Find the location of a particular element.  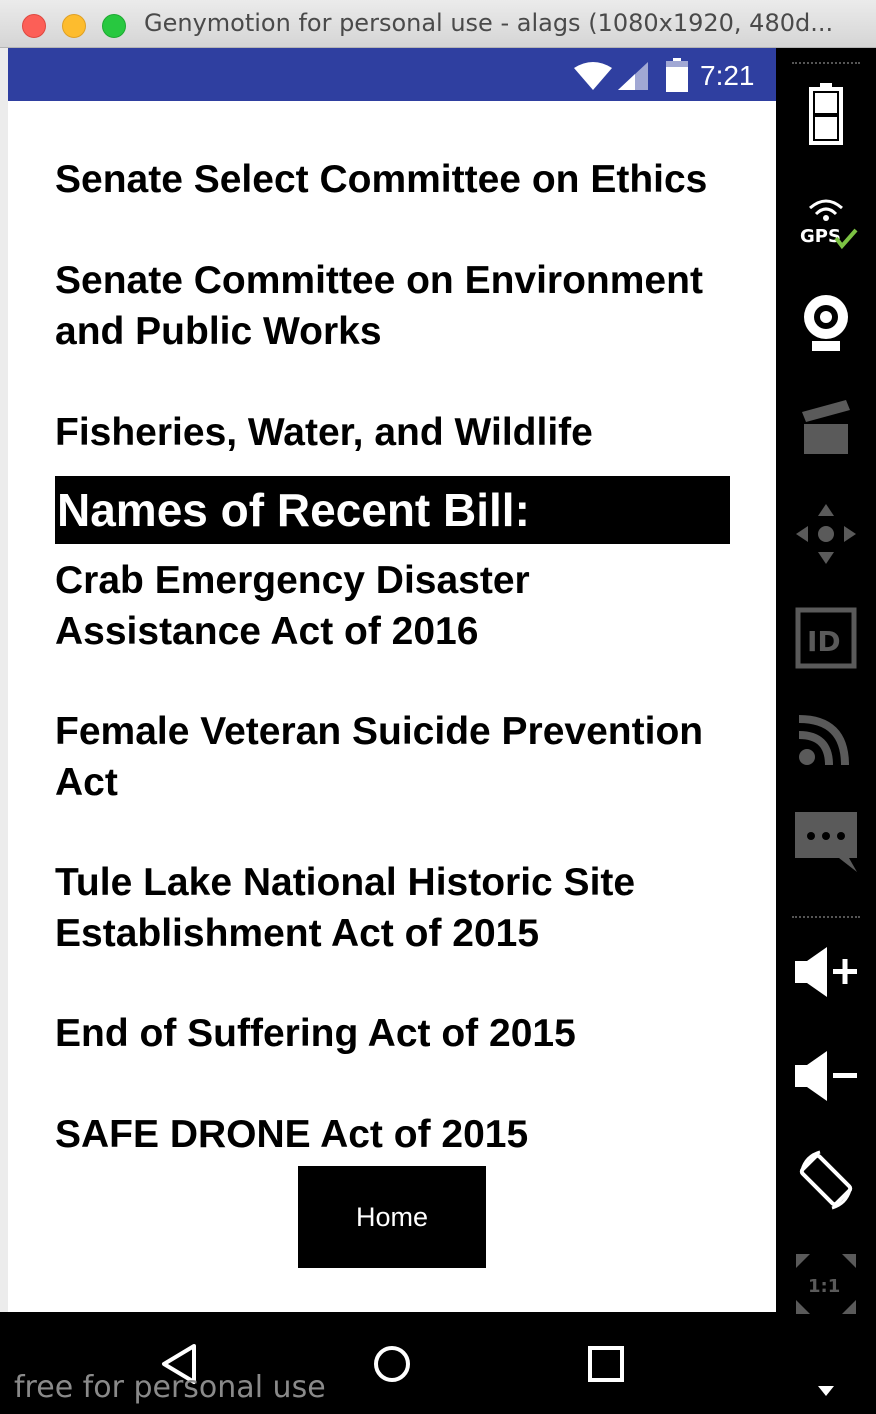

network-icon is located at coordinates (823, 740).